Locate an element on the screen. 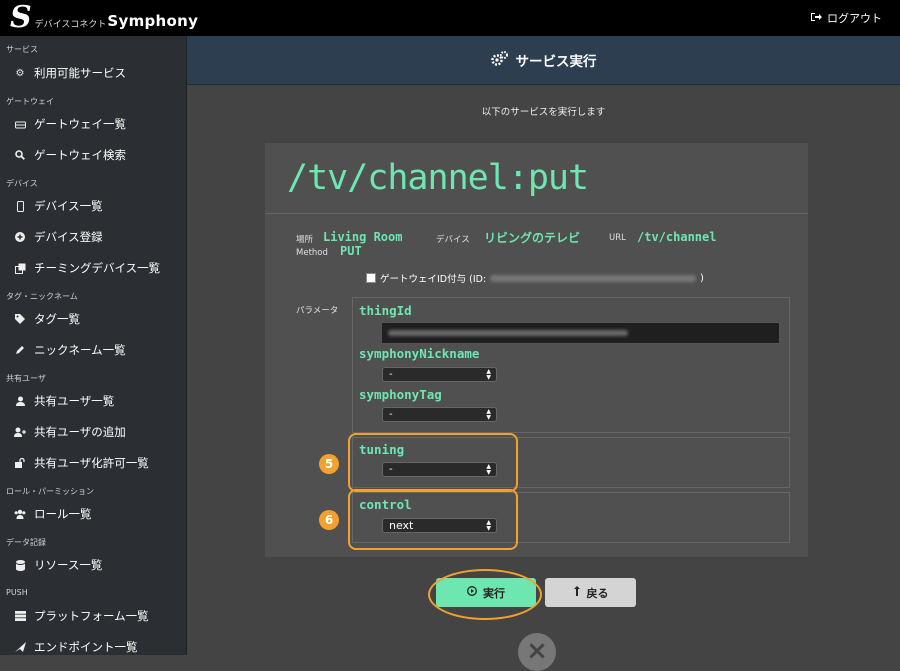 Image resolution: width=900 pixels, height=671 pixels. method-label: Method is located at coordinates (312, 253).